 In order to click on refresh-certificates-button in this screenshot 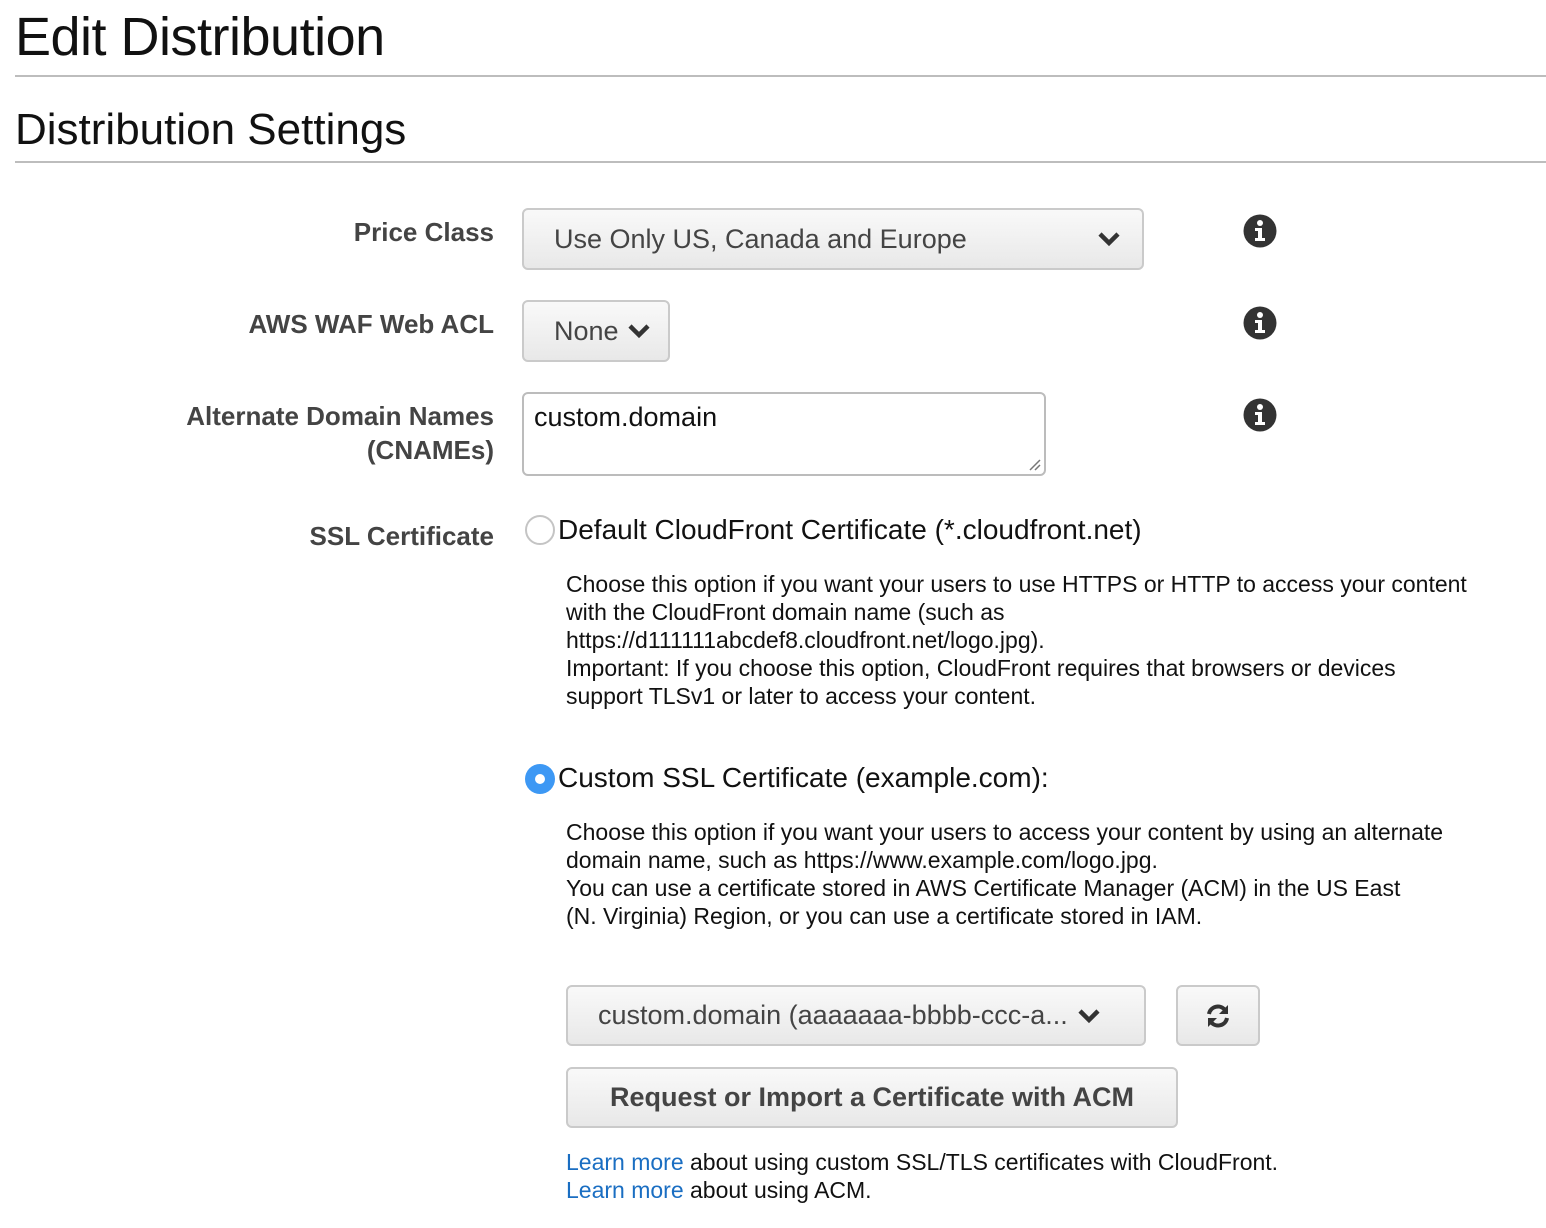, I will do `click(1218, 1015)`.